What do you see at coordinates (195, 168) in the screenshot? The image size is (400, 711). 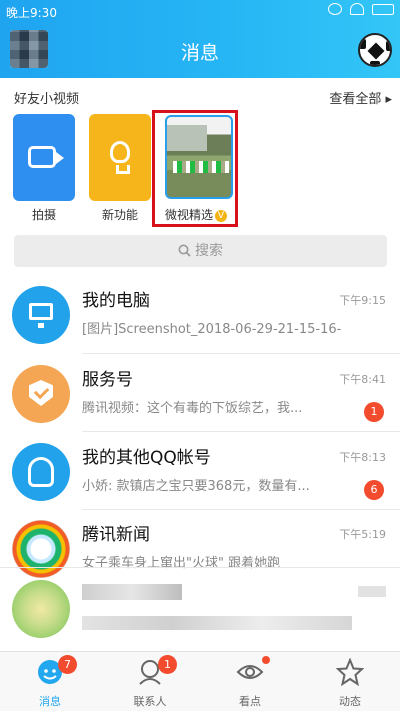 I see `highlight-box` at bounding box center [195, 168].